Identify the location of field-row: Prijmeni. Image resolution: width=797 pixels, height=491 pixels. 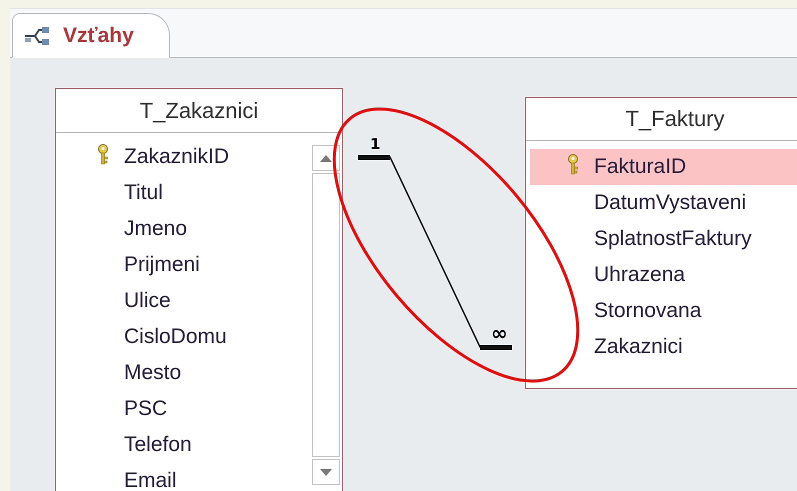
(184, 265).